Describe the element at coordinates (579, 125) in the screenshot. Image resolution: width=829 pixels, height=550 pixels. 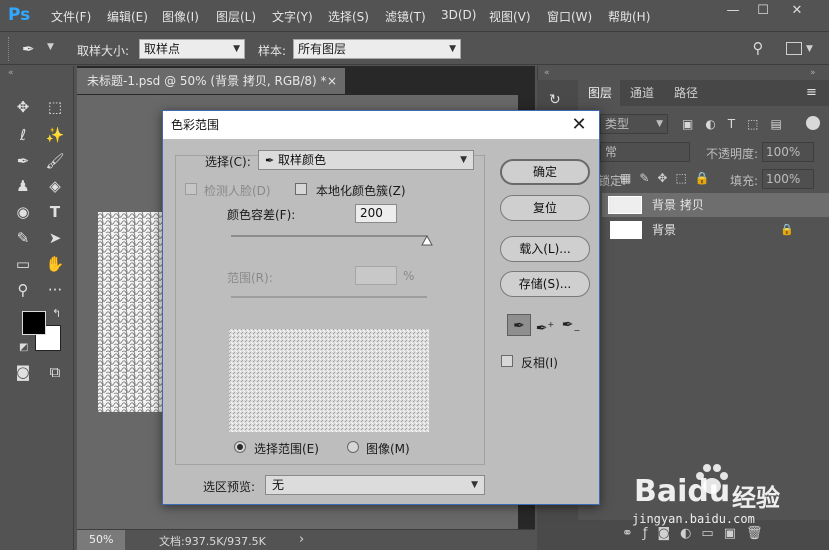
I see `close-icon: ✕` at that location.